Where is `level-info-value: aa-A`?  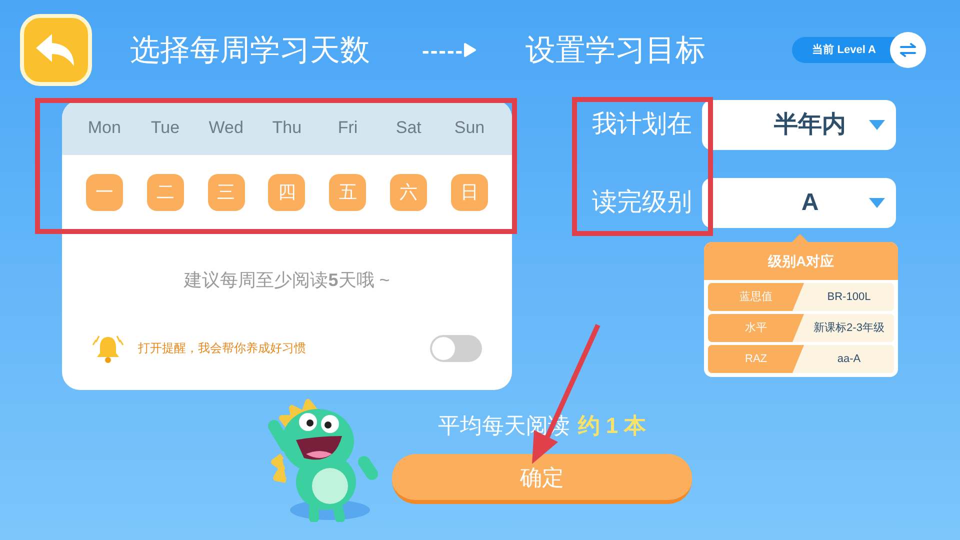
level-info-value: aa-A is located at coordinates (849, 359).